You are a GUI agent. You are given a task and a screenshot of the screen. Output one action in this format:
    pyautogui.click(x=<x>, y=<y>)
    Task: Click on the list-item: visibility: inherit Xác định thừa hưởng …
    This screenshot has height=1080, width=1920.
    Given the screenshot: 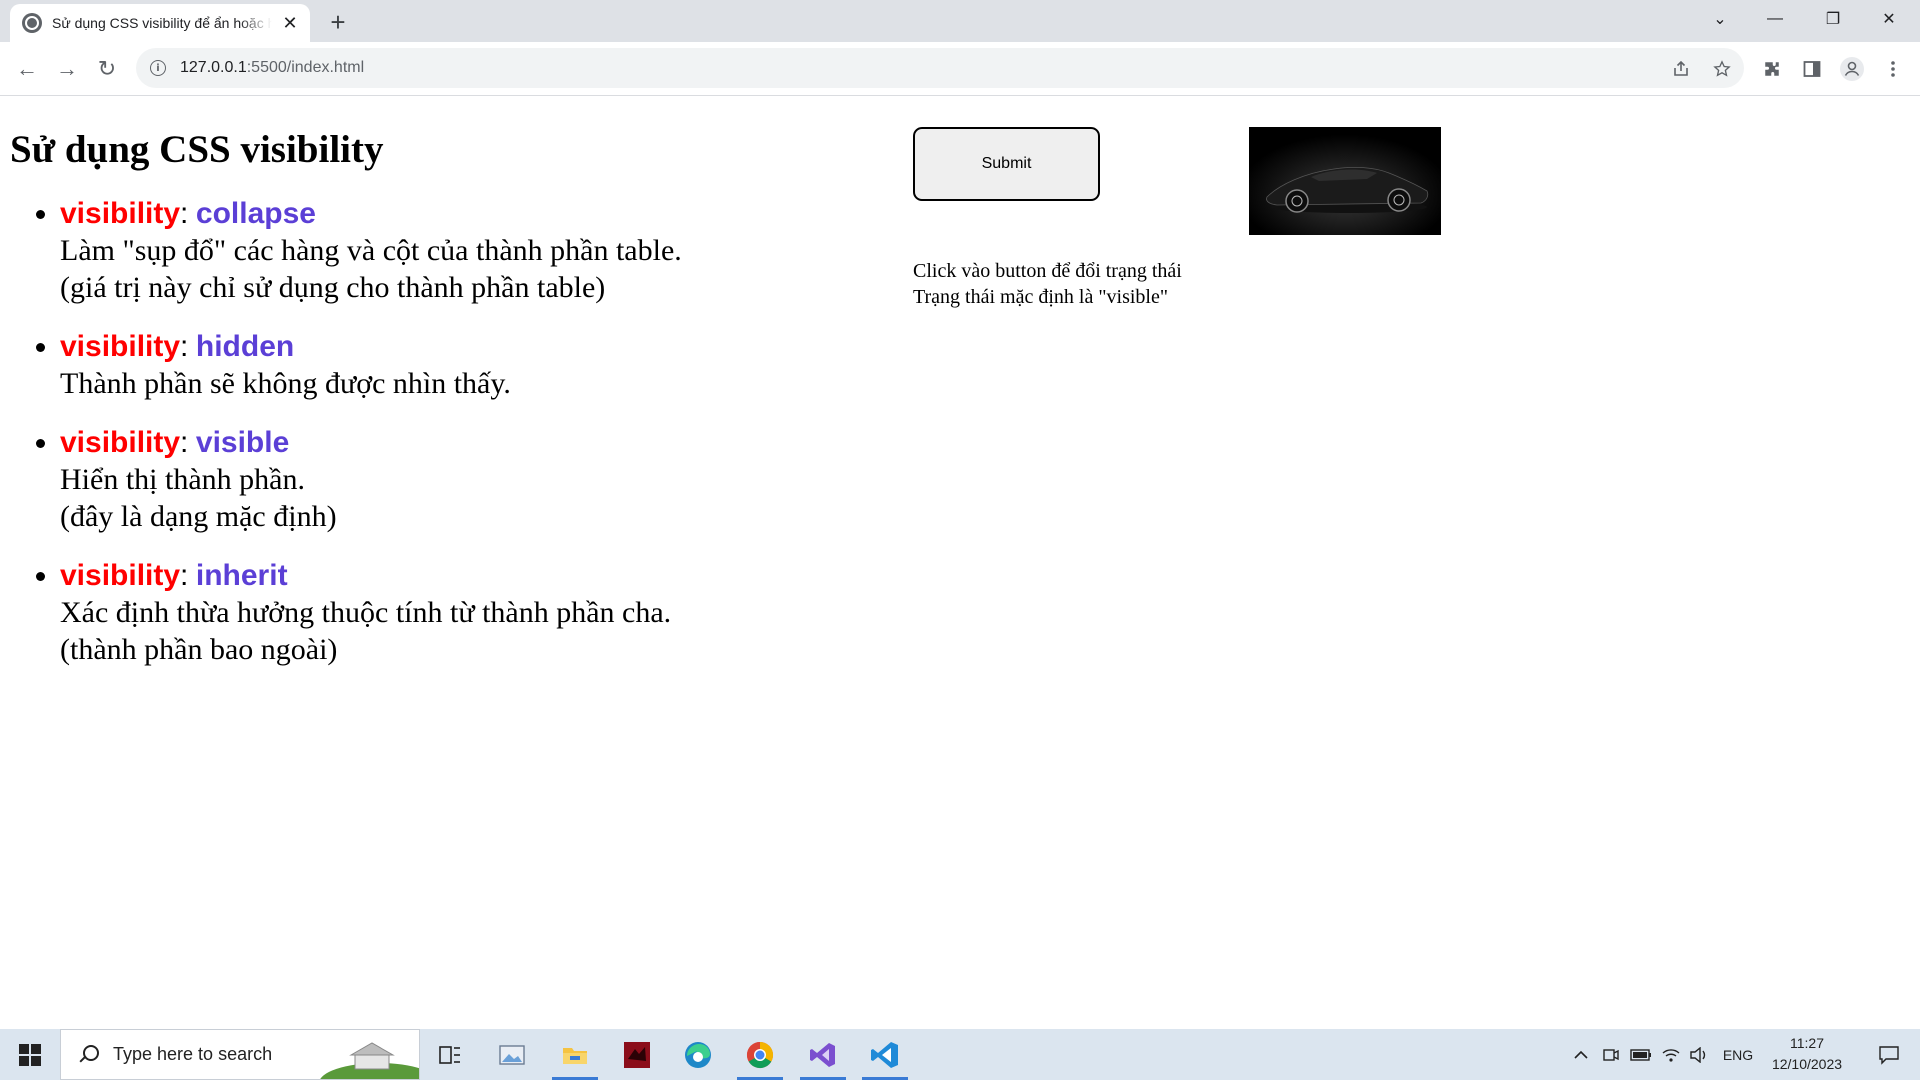 What is the action you would take?
    pyautogui.click(x=371, y=612)
    